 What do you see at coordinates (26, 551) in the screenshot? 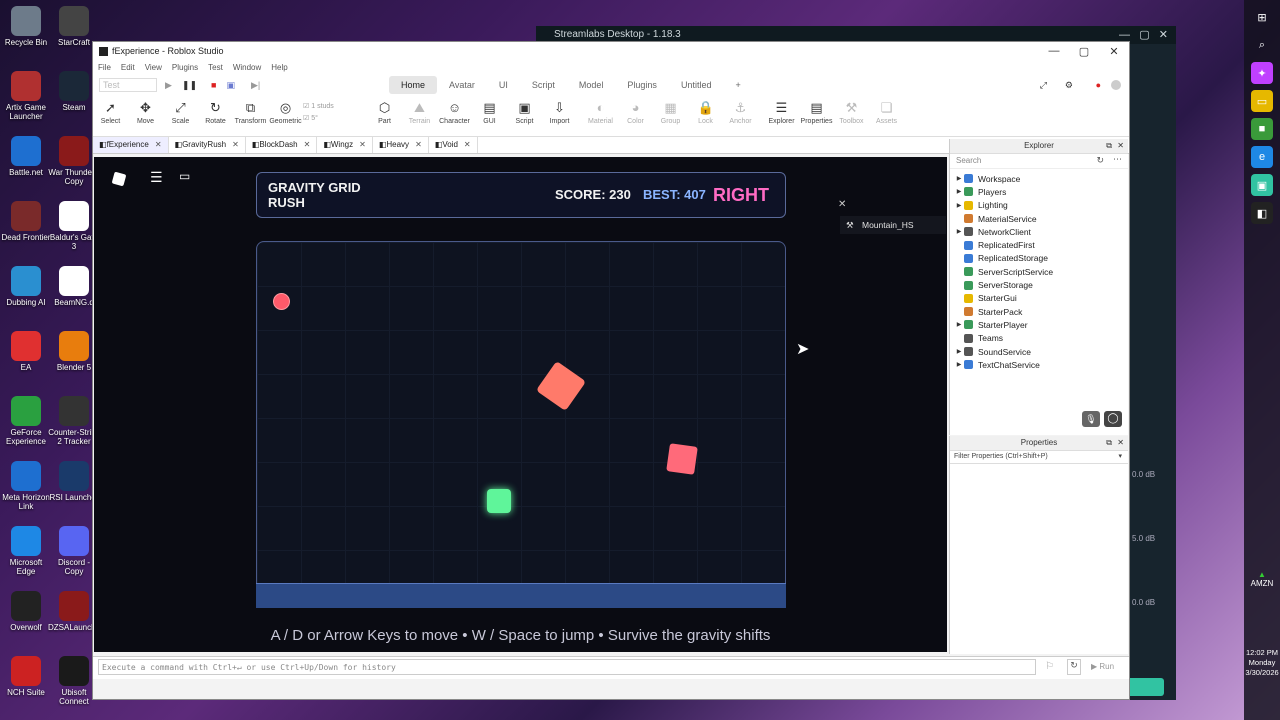
I see `desktop-icon-microsoft-edge: Microsoft Edge` at bounding box center [26, 551].